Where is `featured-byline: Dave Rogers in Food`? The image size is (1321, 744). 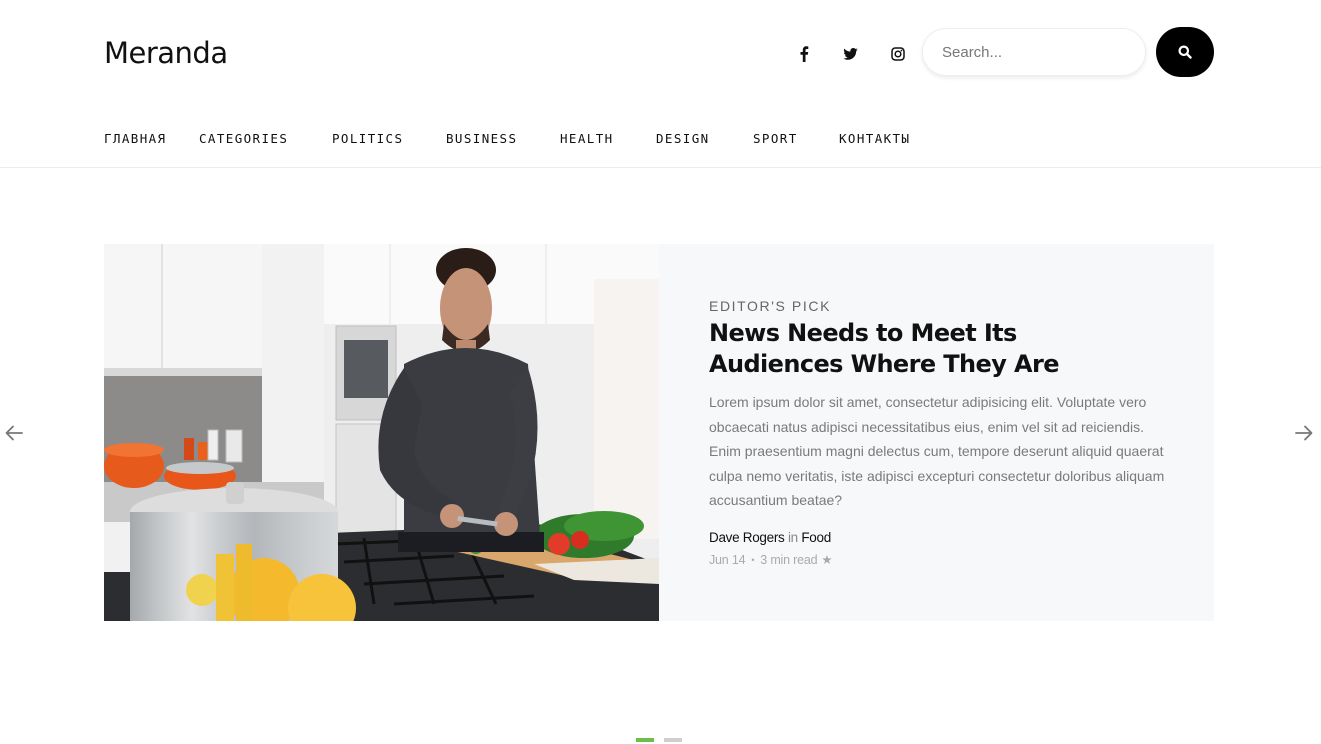 featured-byline: Dave Rogers in Food is located at coordinates (770, 537).